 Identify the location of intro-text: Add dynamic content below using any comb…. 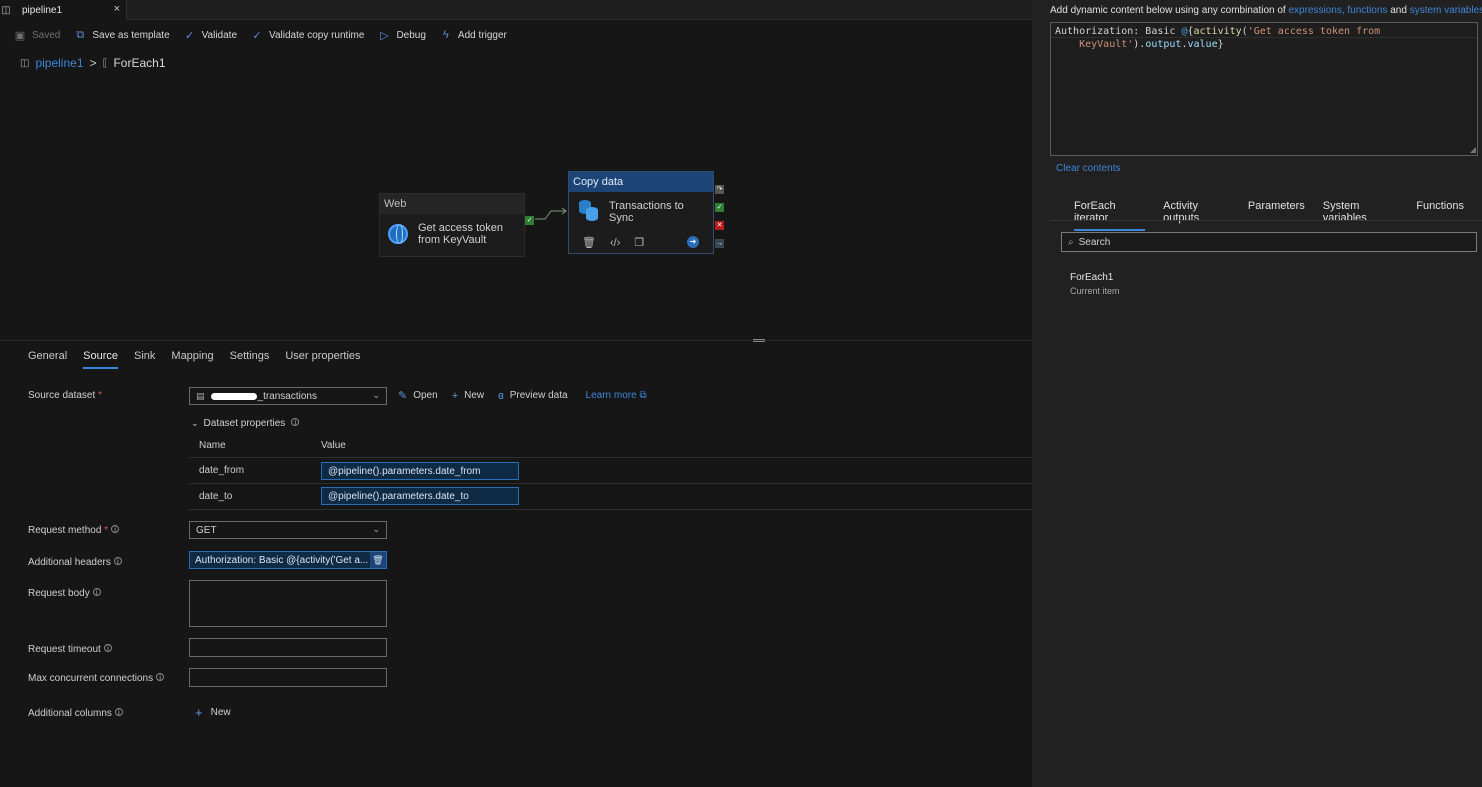
(1168, 10).